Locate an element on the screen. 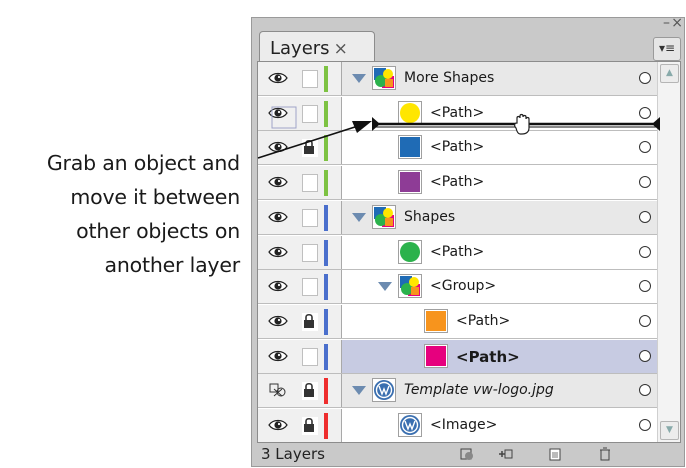  make-clipping-mask-icon is located at coordinates (467, 454).